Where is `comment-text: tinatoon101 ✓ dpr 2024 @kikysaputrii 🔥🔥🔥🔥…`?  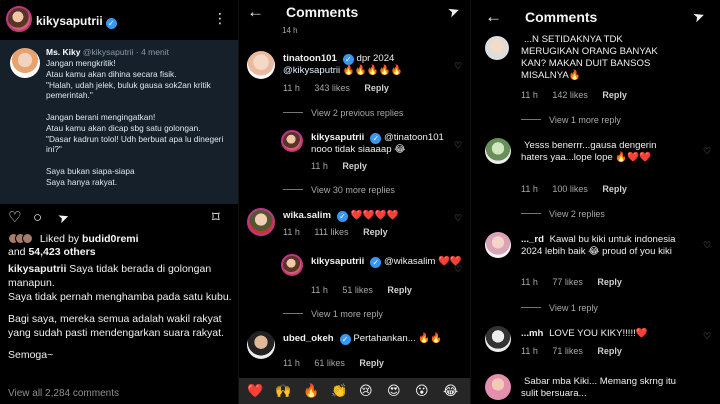 comment-text: tinatoon101 ✓ dpr 2024 @kikysaputrii 🔥🔥🔥🔥… is located at coordinates (343, 65).